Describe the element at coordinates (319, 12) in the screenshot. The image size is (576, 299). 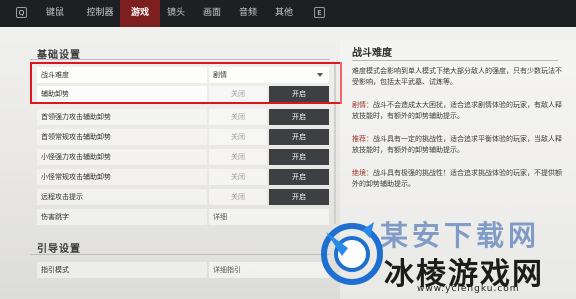
I see `e-key-icon: E` at that location.